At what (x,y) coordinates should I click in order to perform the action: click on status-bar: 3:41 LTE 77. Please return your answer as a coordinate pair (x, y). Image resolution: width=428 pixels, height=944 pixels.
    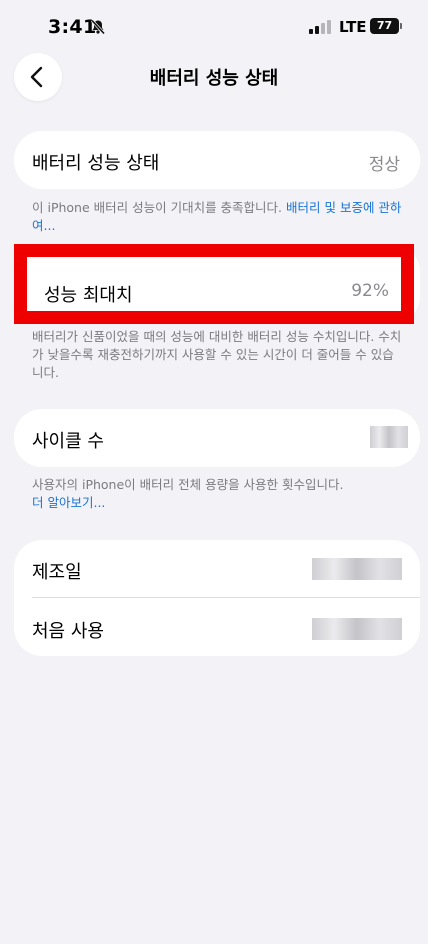
    Looking at the image, I should click on (214, 27).